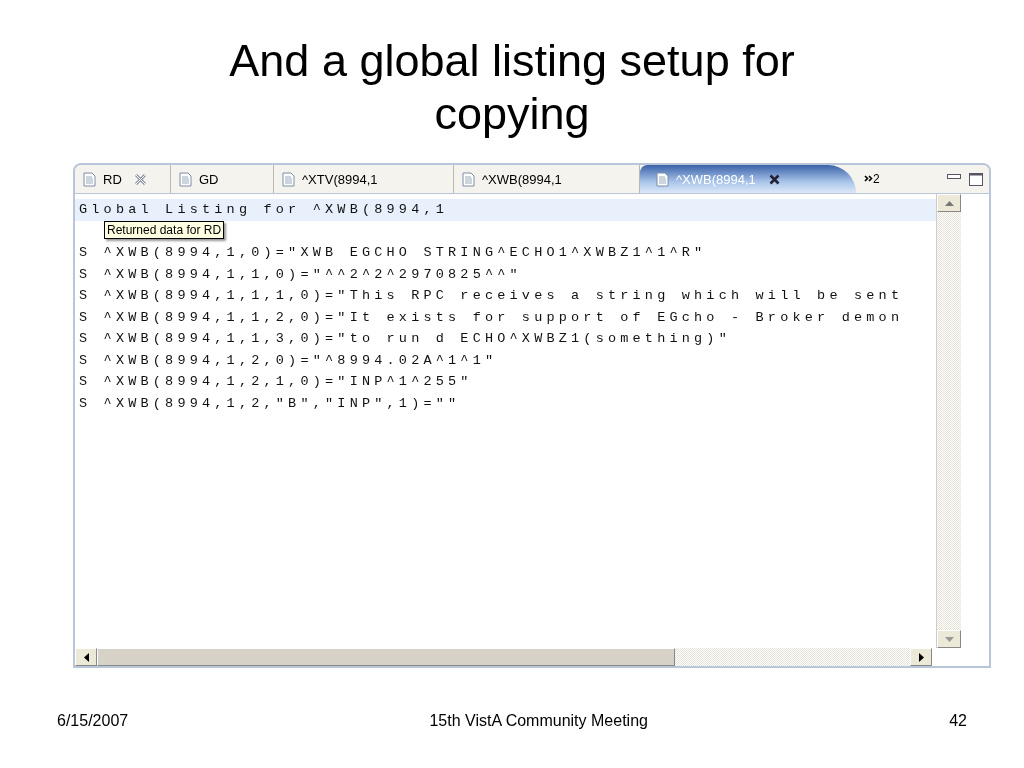 The width and height of the screenshot is (1024, 768). I want to click on vertical-scrollbar, so click(948, 421).